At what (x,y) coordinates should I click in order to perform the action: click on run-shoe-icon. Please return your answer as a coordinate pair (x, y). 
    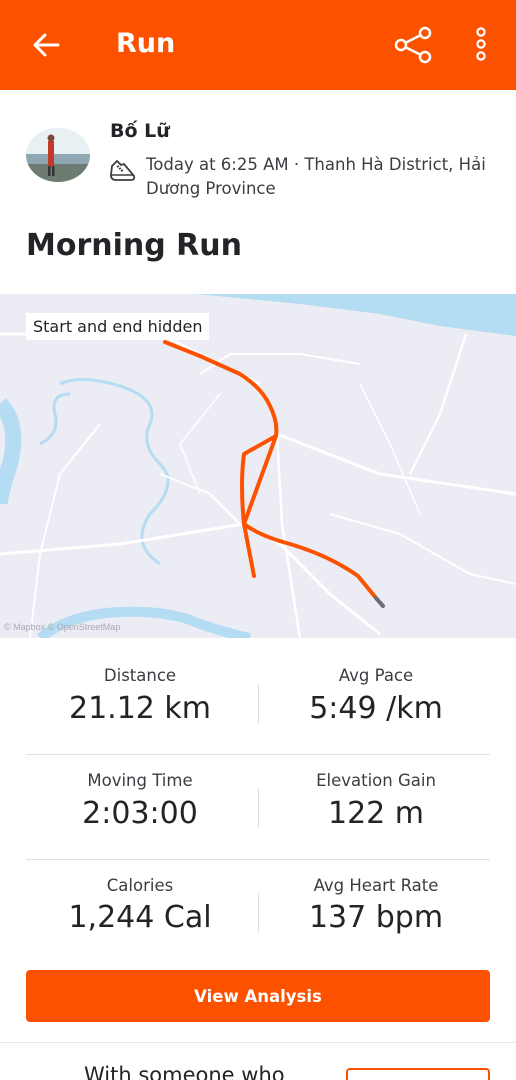
    Looking at the image, I should click on (123, 171).